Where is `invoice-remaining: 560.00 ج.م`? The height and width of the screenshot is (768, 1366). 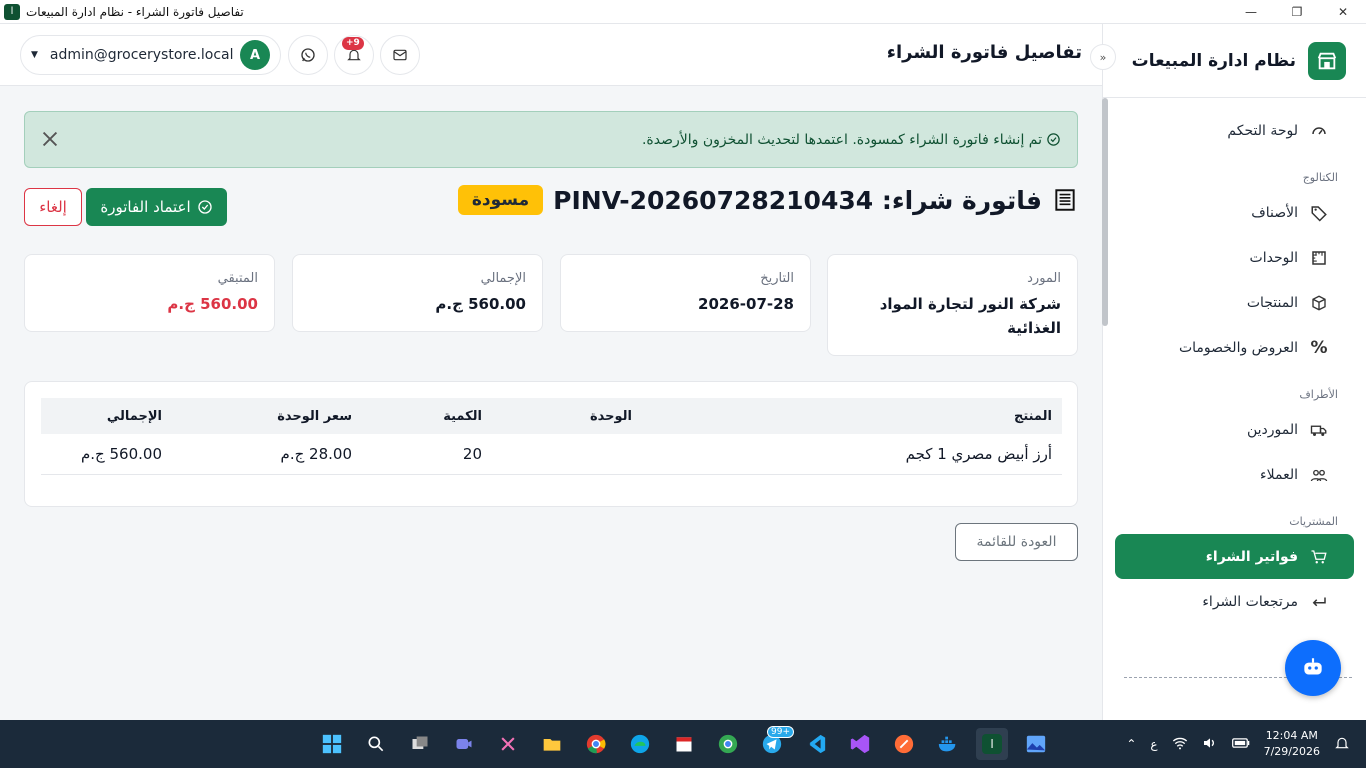 invoice-remaining: 560.00 ج.م is located at coordinates (212, 304).